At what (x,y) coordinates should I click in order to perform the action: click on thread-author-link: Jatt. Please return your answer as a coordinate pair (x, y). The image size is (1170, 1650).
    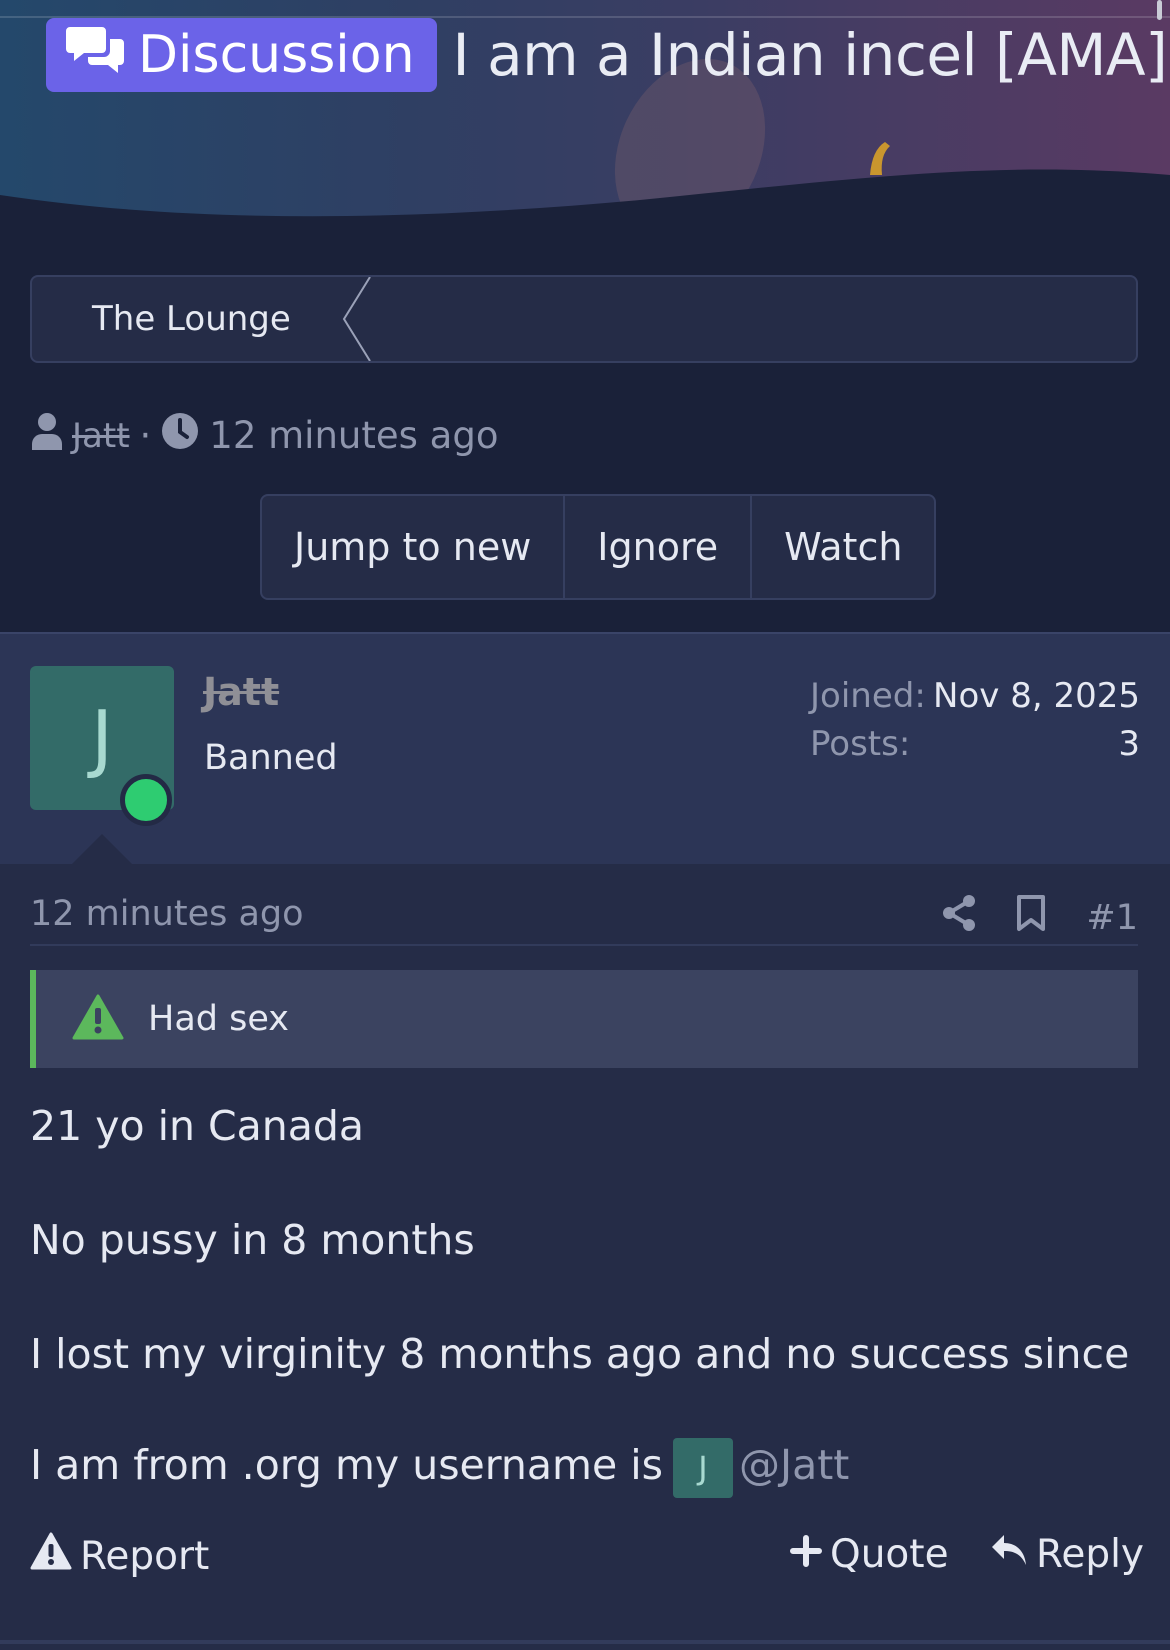
    Looking at the image, I should click on (101, 436).